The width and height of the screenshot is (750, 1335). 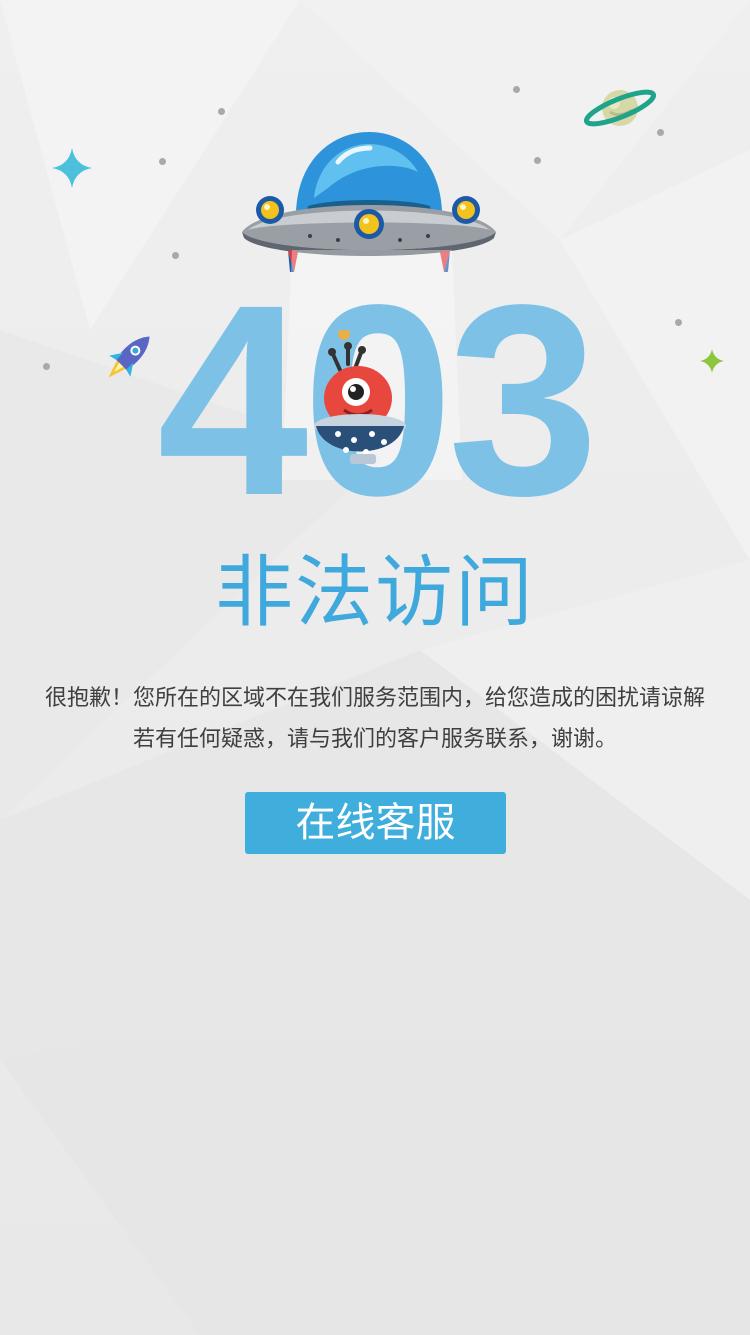 I want to click on sparkle-star-icon, so click(x=72, y=168).